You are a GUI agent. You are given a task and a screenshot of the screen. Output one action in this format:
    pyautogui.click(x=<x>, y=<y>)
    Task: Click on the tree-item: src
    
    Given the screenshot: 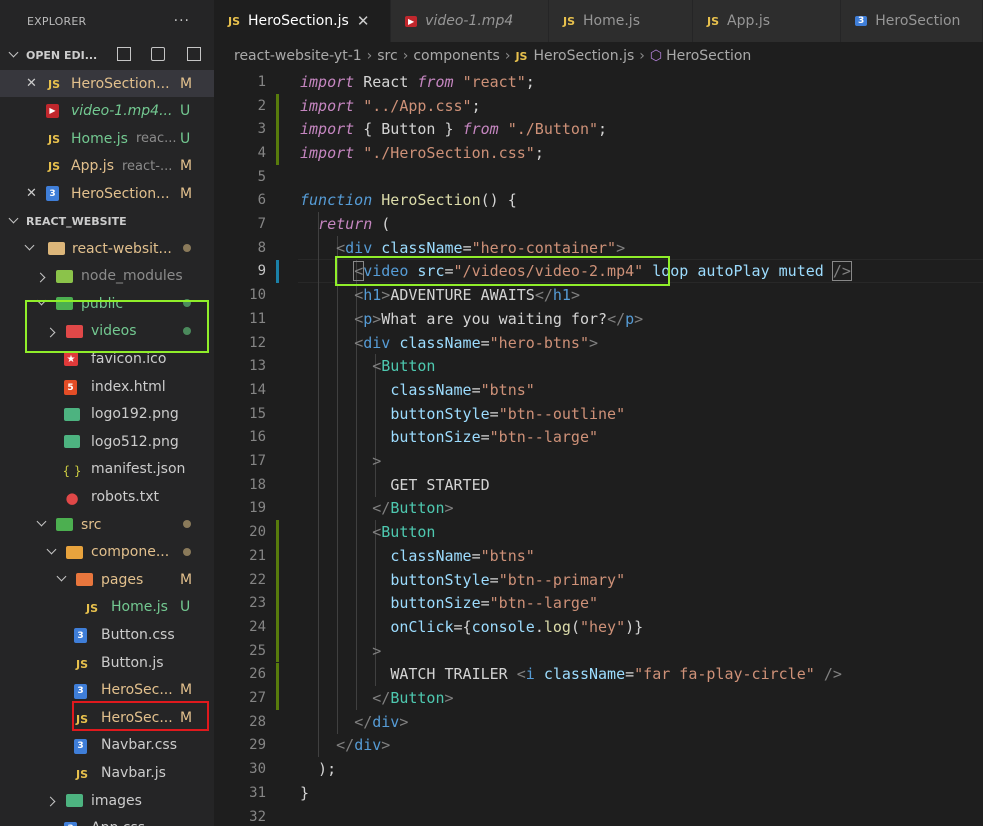 What is the action you would take?
    pyautogui.click(x=107, y=524)
    